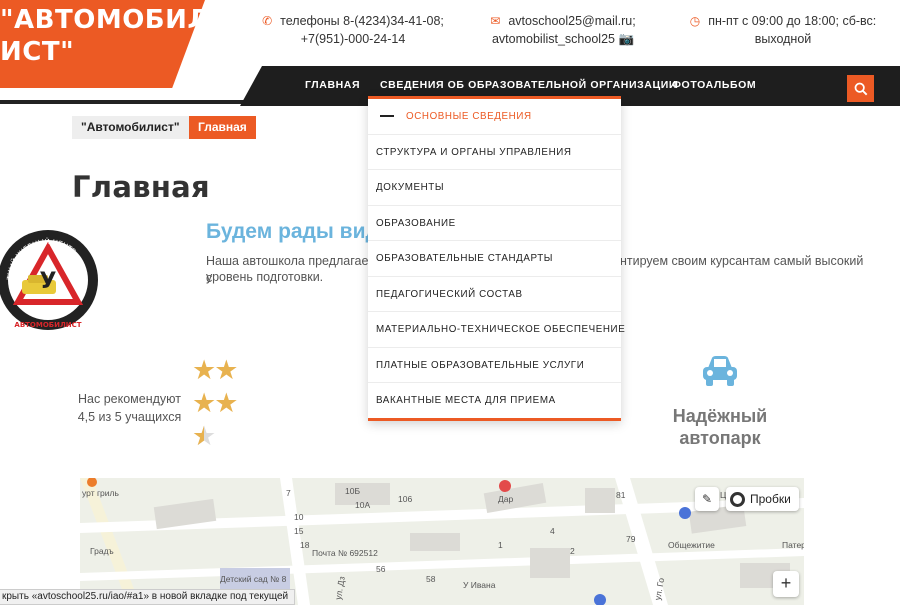 This screenshot has width=900, height=605. What do you see at coordinates (222, 127) in the screenshot?
I see `breadcrumb-current: Главная` at bounding box center [222, 127].